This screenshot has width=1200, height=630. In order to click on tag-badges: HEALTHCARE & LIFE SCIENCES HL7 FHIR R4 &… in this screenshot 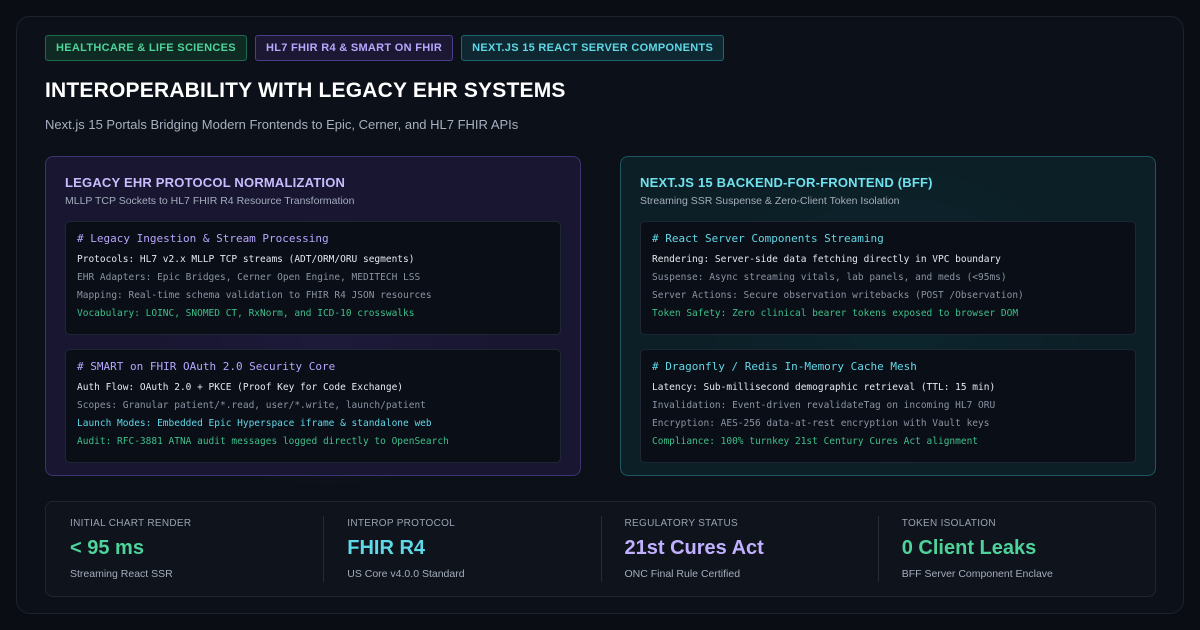, I will do `click(385, 48)`.